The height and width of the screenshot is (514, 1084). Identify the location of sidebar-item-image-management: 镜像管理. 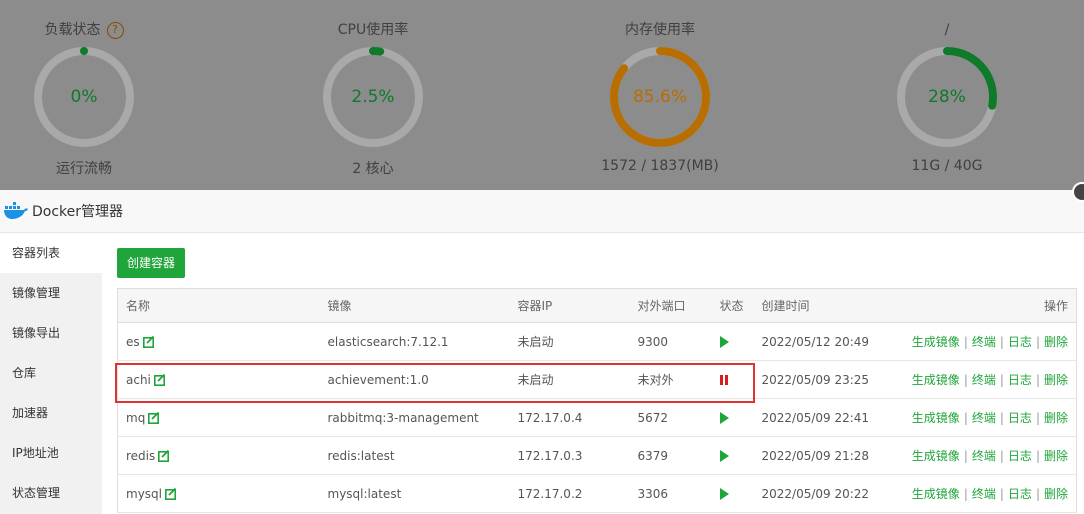
(51, 293).